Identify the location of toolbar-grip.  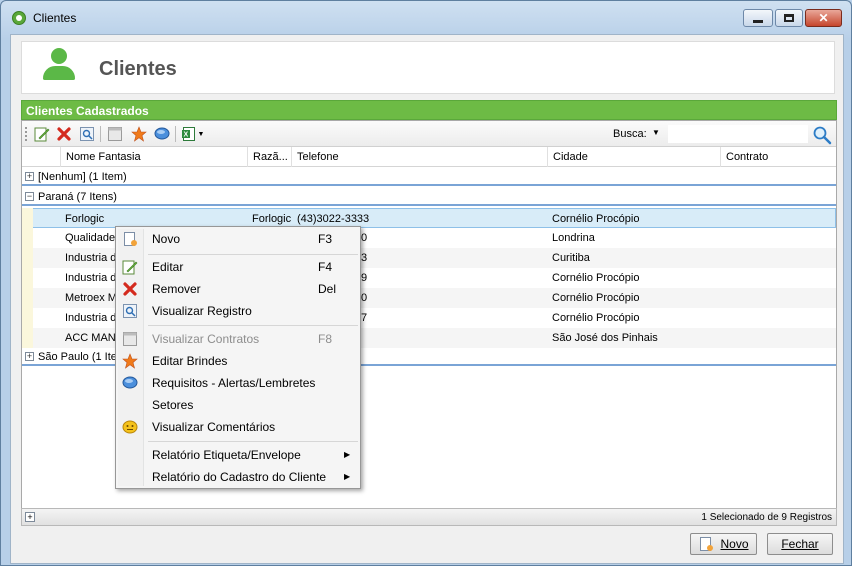
(26, 134).